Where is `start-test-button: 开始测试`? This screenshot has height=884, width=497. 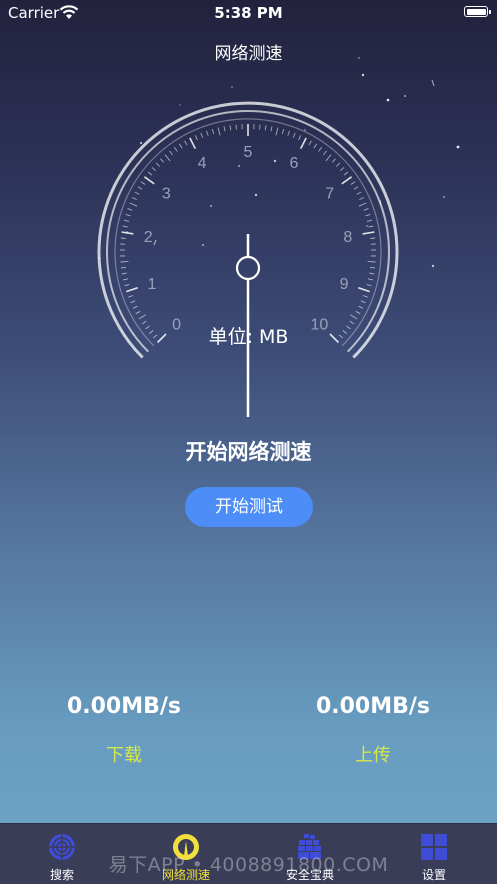 start-test-button: 开始测试 is located at coordinates (249, 507).